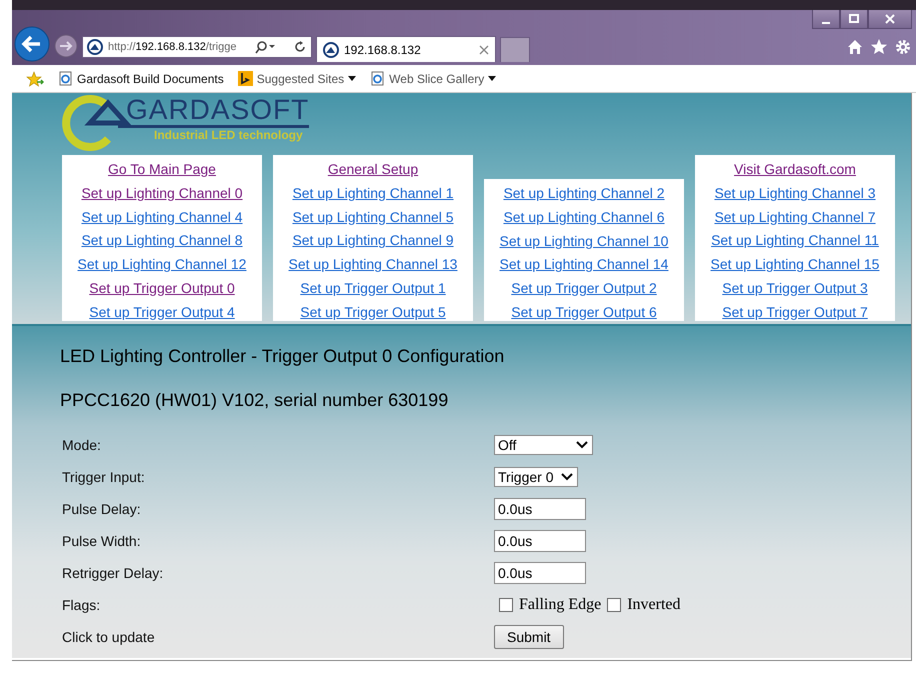 This screenshot has height=675, width=916. What do you see at coordinates (826, 23) in the screenshot?
I see `minimize-icon` at bounding box center [826, 23].